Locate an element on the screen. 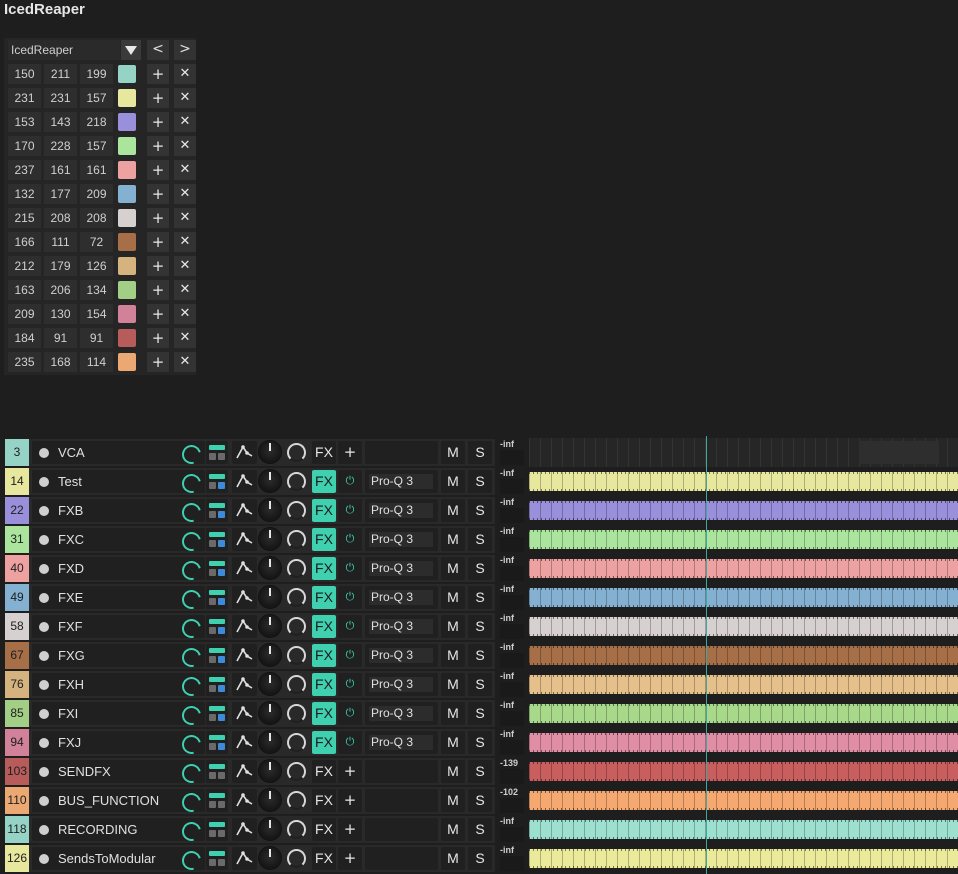 The height and width of the screenshot is (874, 958). blue-value-field: 72 is located at coordinates (96, 242).